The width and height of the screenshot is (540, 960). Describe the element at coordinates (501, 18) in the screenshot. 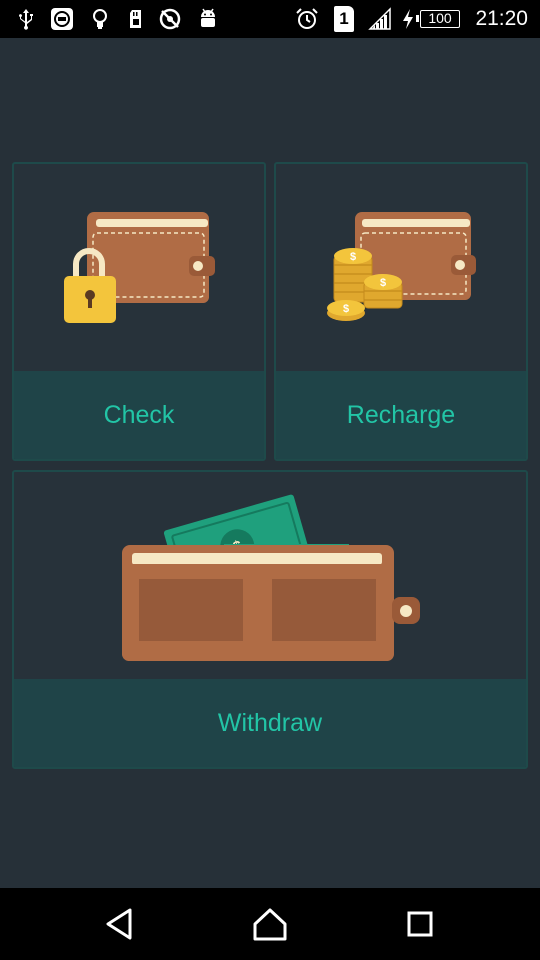

I see `clock-time: 21:20` at that location.